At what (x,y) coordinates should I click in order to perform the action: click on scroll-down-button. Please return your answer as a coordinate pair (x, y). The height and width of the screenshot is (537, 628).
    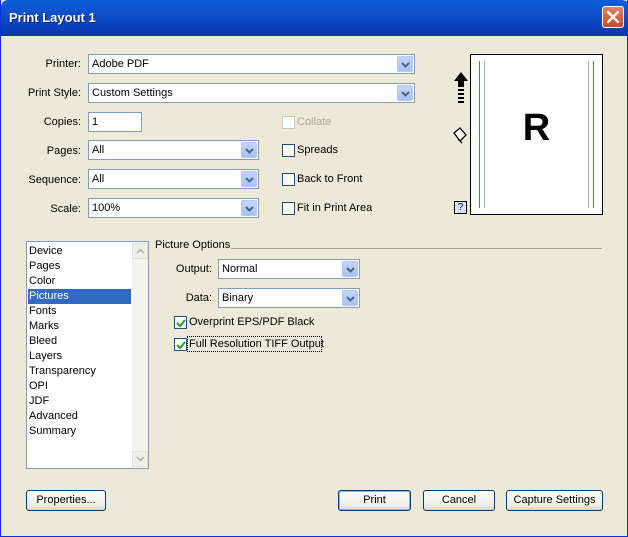
    Looking at the image, I should click on (140, 459).